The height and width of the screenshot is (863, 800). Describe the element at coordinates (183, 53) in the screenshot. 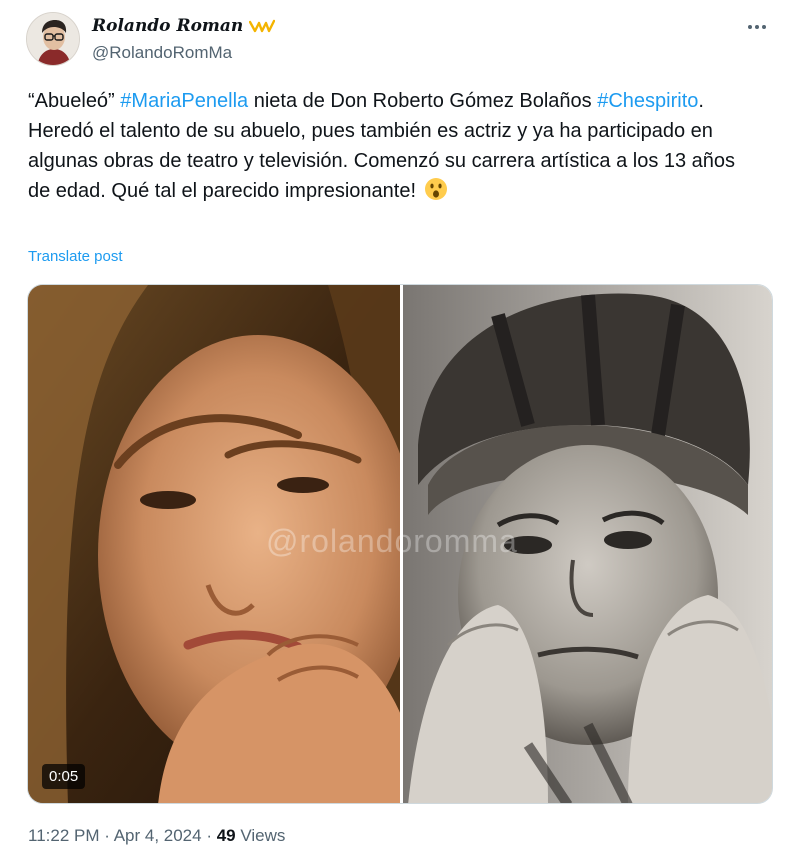

I see `author-handle: @RolandoRomMa` at that location.